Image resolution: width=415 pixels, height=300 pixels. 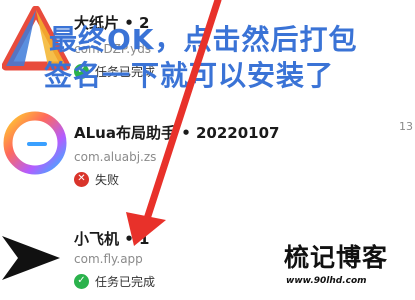 I want to click on watermark-title: 梳记博客, so click(x=336, y=257).